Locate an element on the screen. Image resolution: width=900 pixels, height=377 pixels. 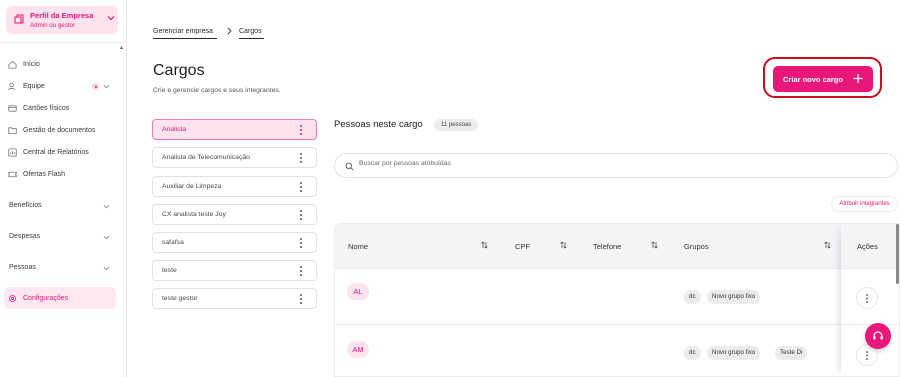
column-header-acoes: Ações is located at coordinates (867, 246).